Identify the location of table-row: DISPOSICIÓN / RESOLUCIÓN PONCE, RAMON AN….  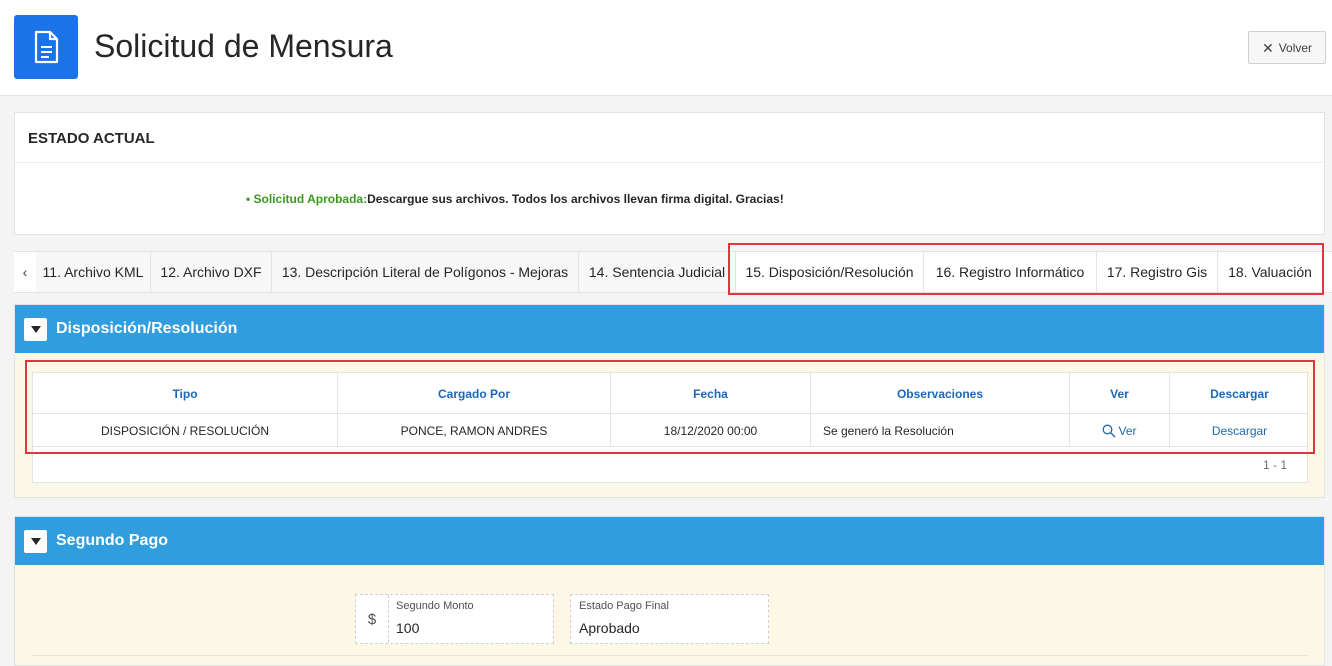
(670, 430).